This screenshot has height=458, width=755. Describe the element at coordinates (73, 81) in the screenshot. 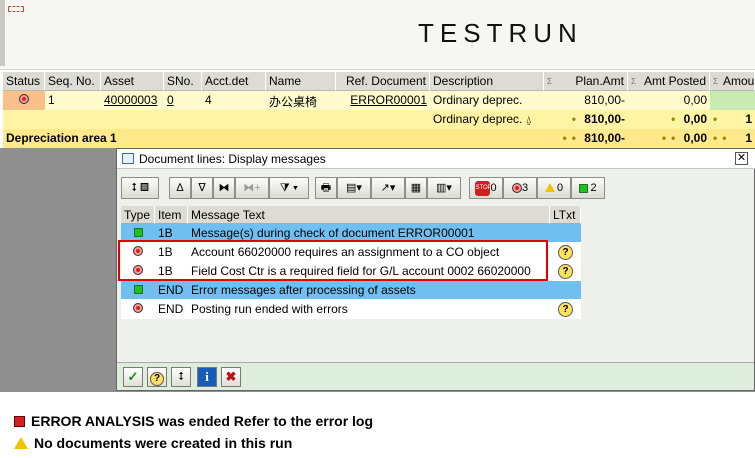

I see `col-seq-no: Seq. No.` at that location.